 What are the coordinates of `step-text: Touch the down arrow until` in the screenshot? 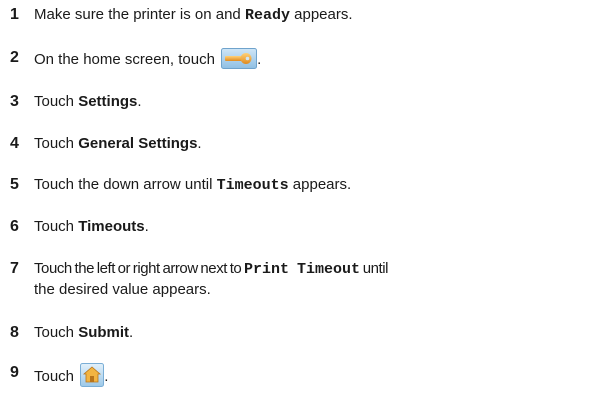 It's located at (125, 184).